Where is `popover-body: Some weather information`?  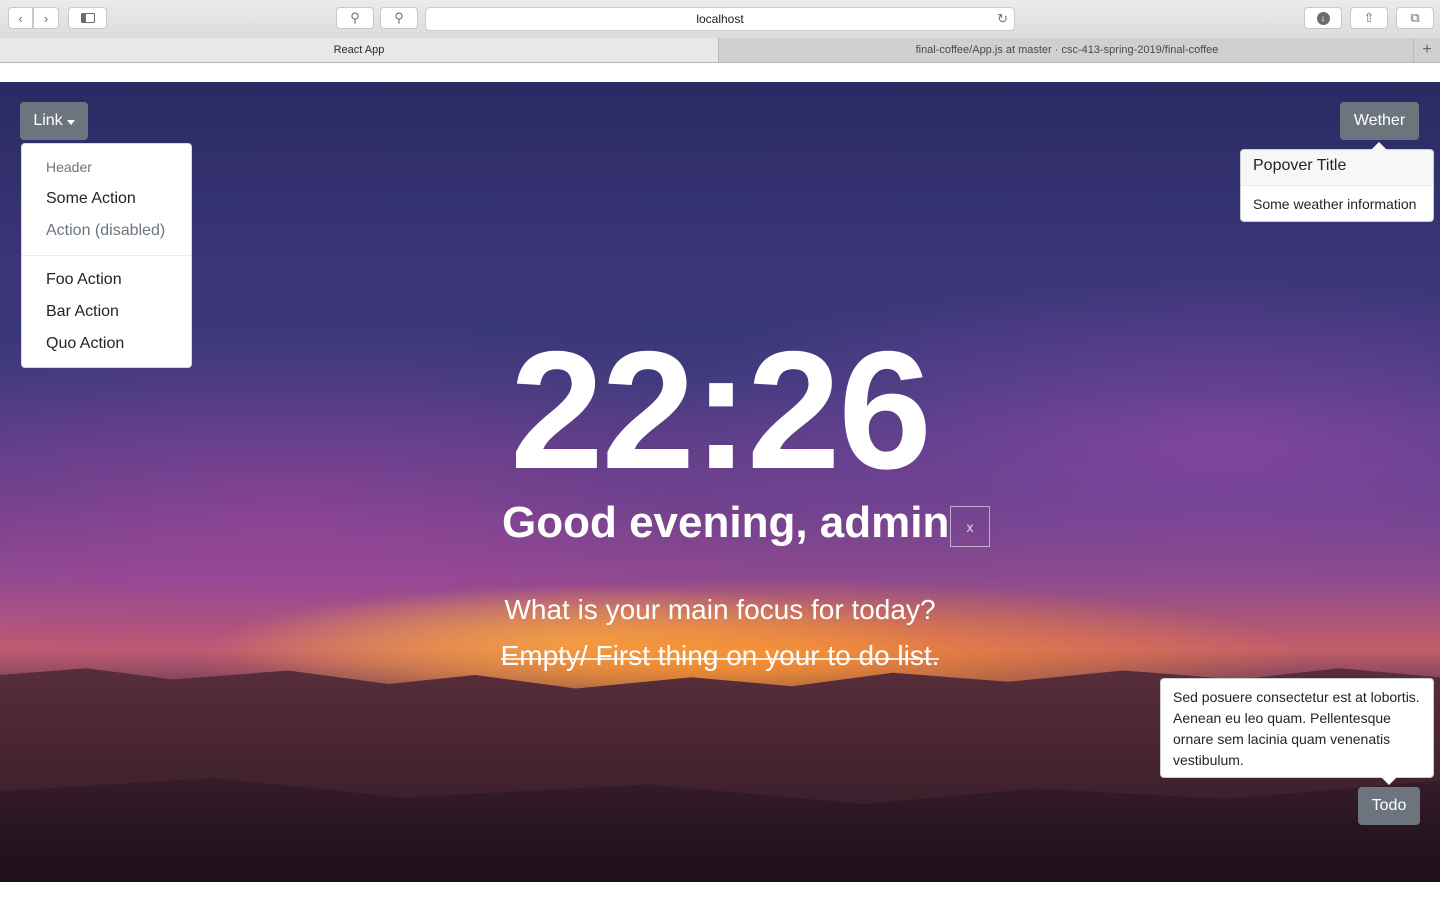 popover-body: Some weather information is located at coordinates (1335, 204).